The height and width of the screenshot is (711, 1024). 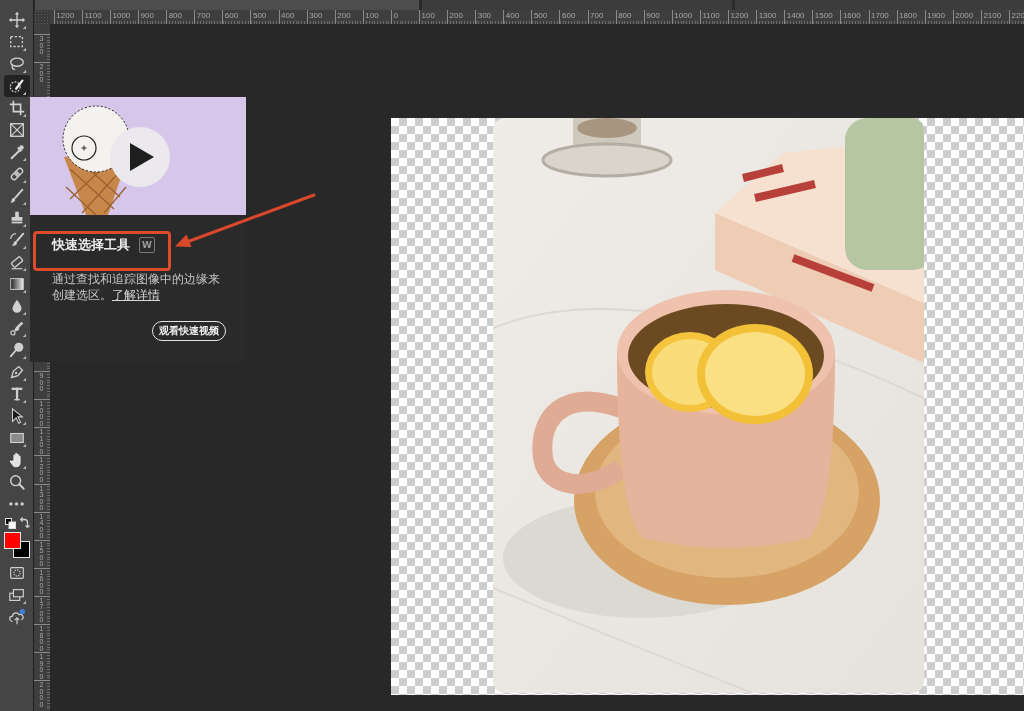 What do you see at coordinates (16, 504) in the screenshot?
I see `more-icon` at bounding box center [16, 504].